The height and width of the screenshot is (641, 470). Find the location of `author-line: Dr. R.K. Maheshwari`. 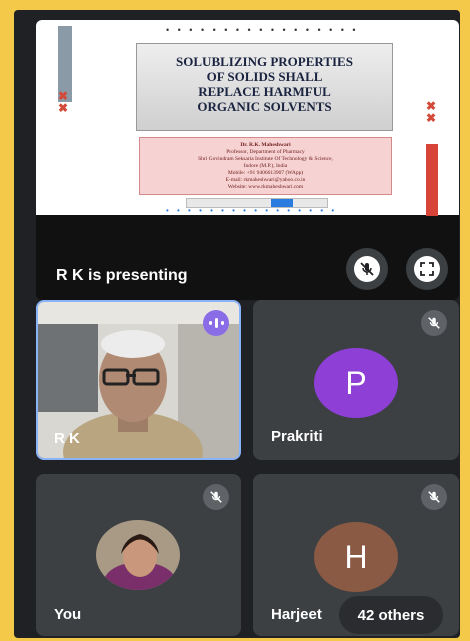

author-line: Dr. R.K. Maheshwari is located at coordinates (265, 145).